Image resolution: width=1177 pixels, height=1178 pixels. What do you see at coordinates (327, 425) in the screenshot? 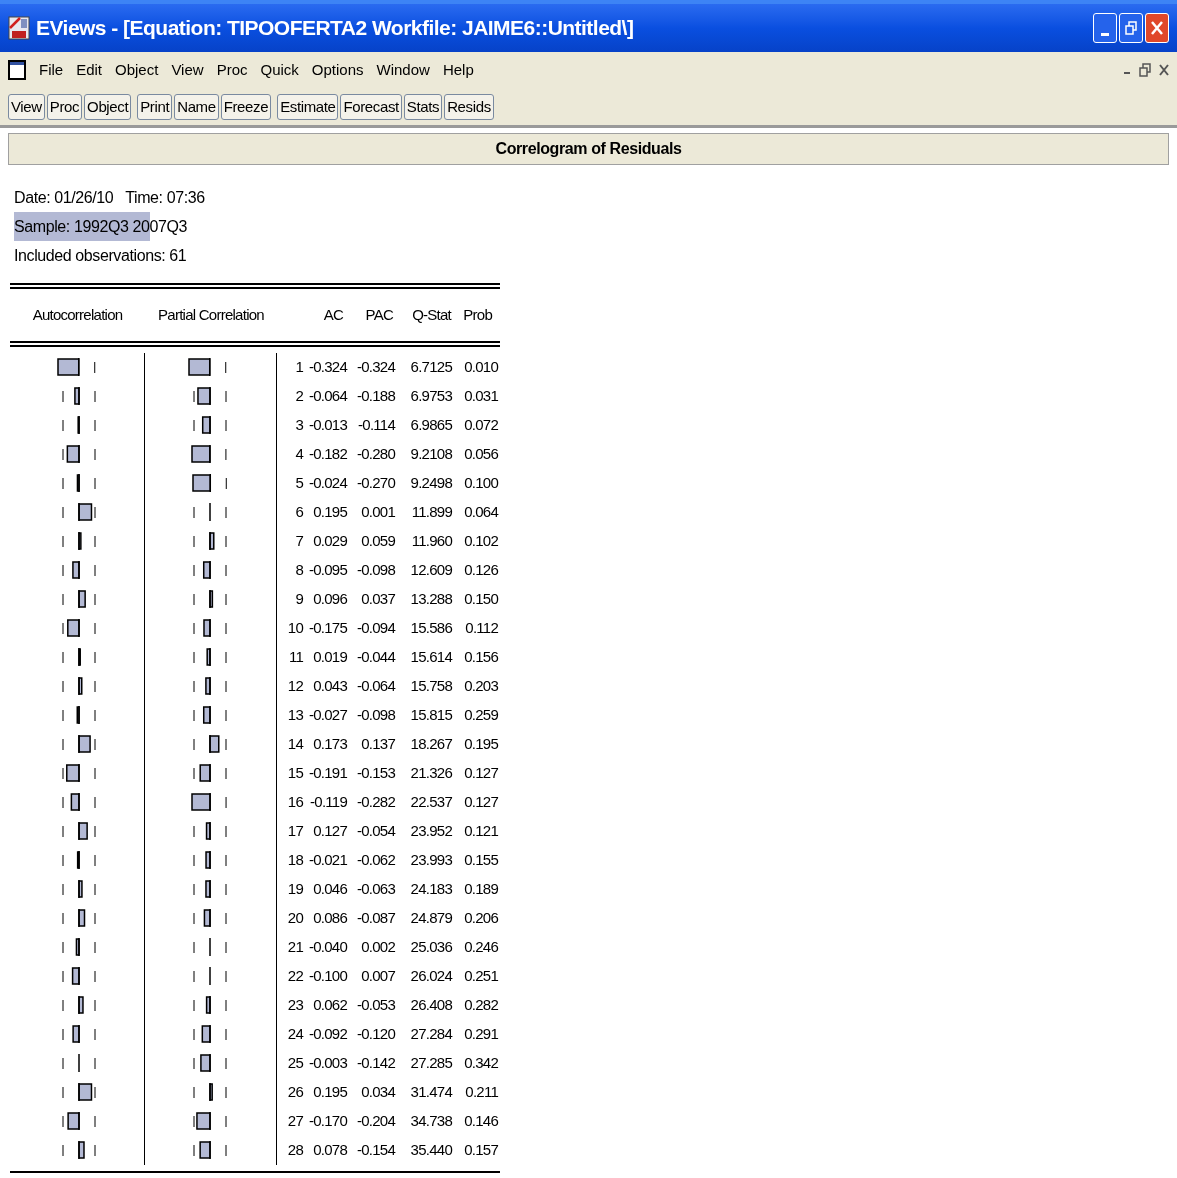
I see `table-cell-text: -0.013` at bounding box center [327, 425].